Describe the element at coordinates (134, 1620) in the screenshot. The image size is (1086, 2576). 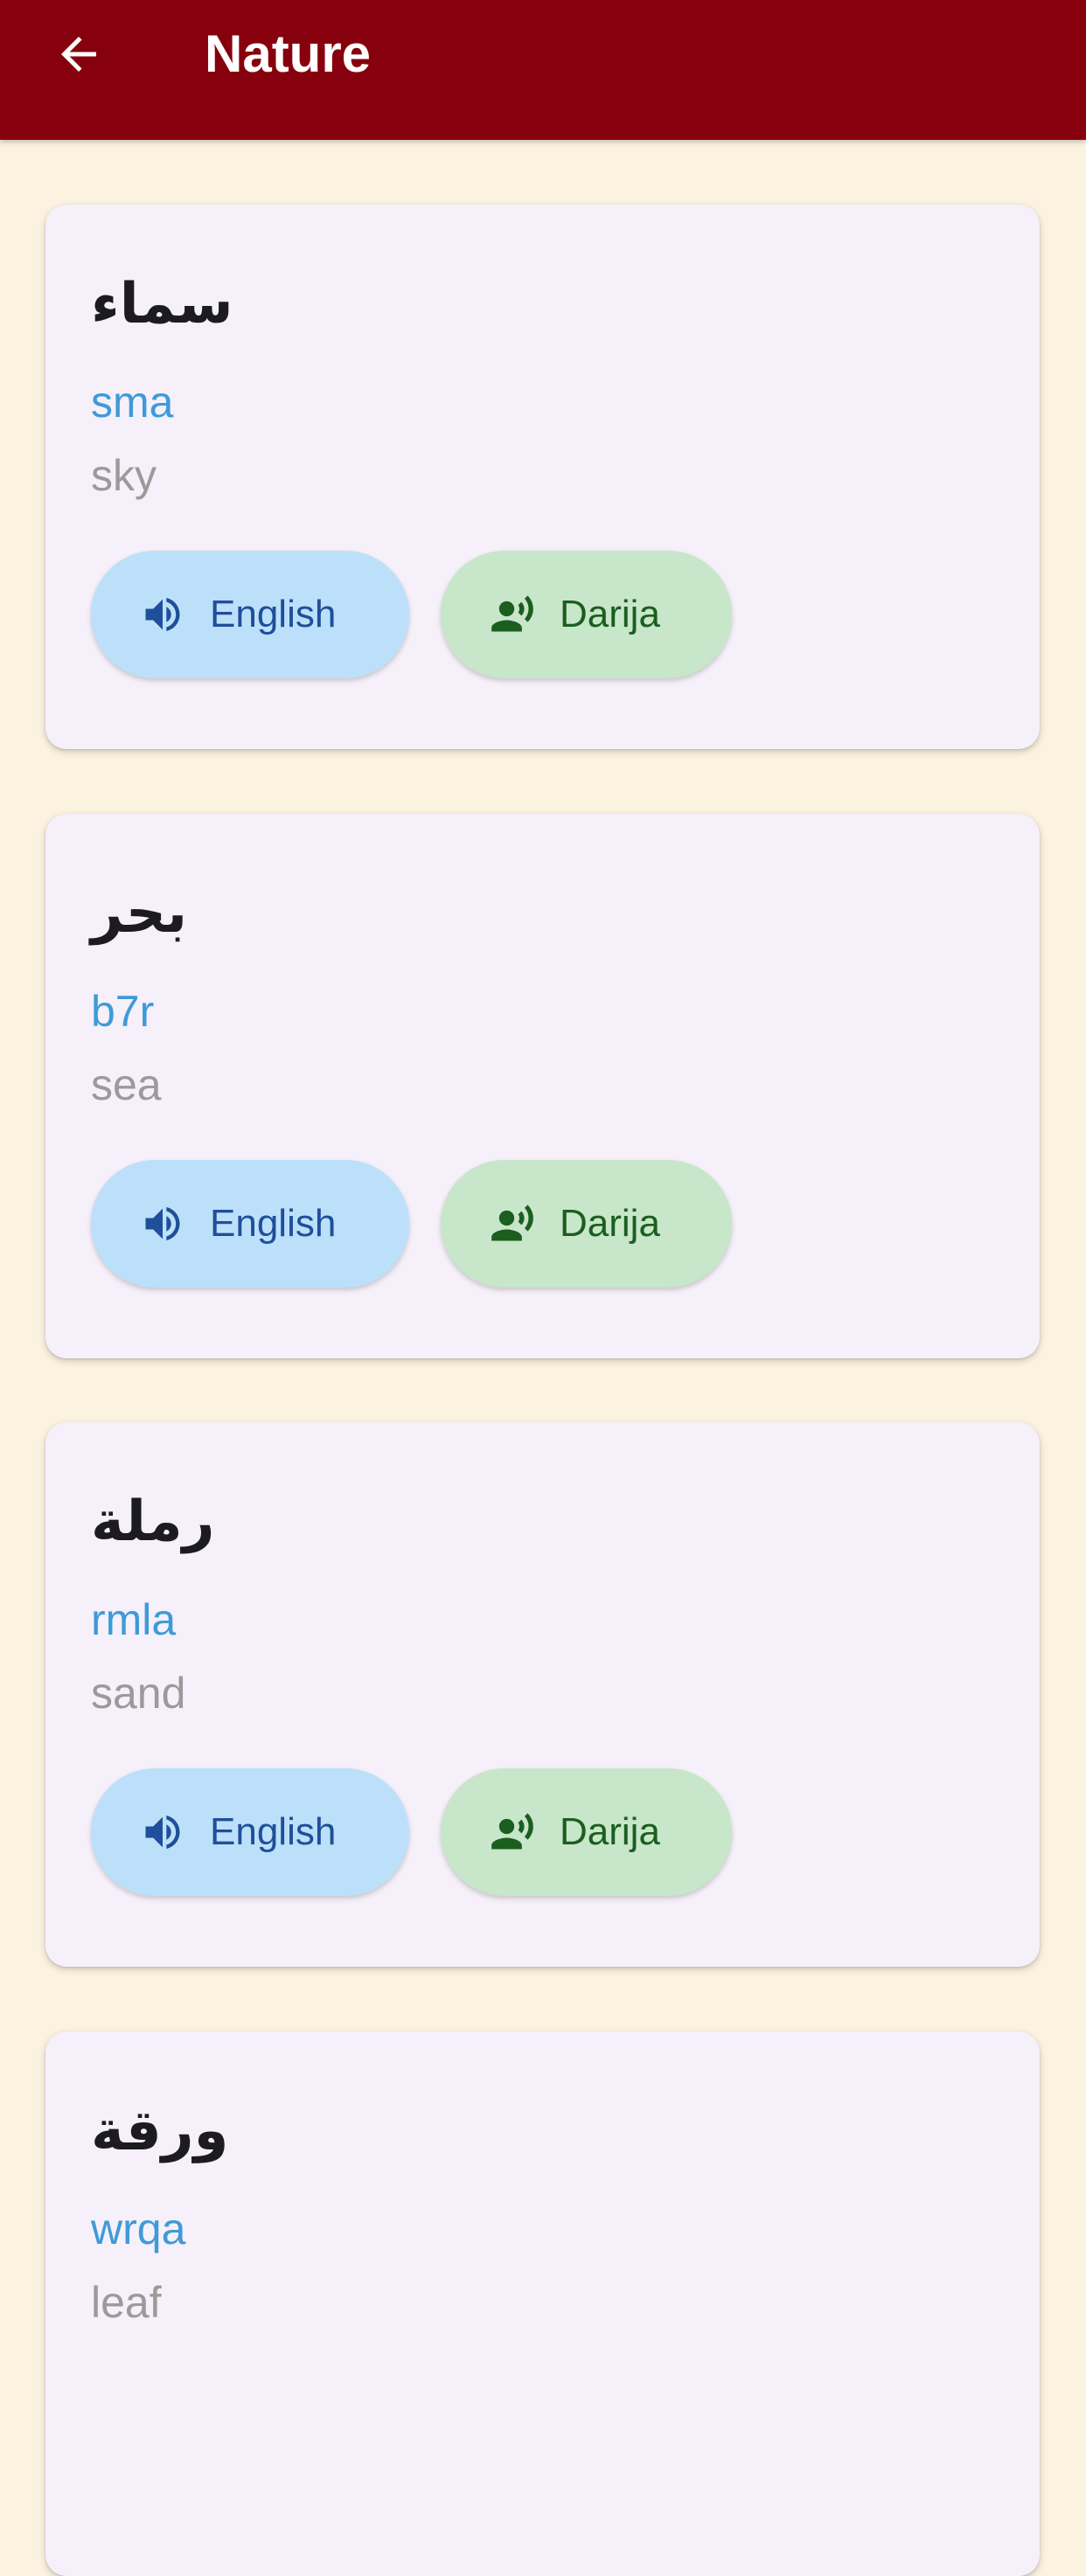
I see `transliteration: rmla` at that location.